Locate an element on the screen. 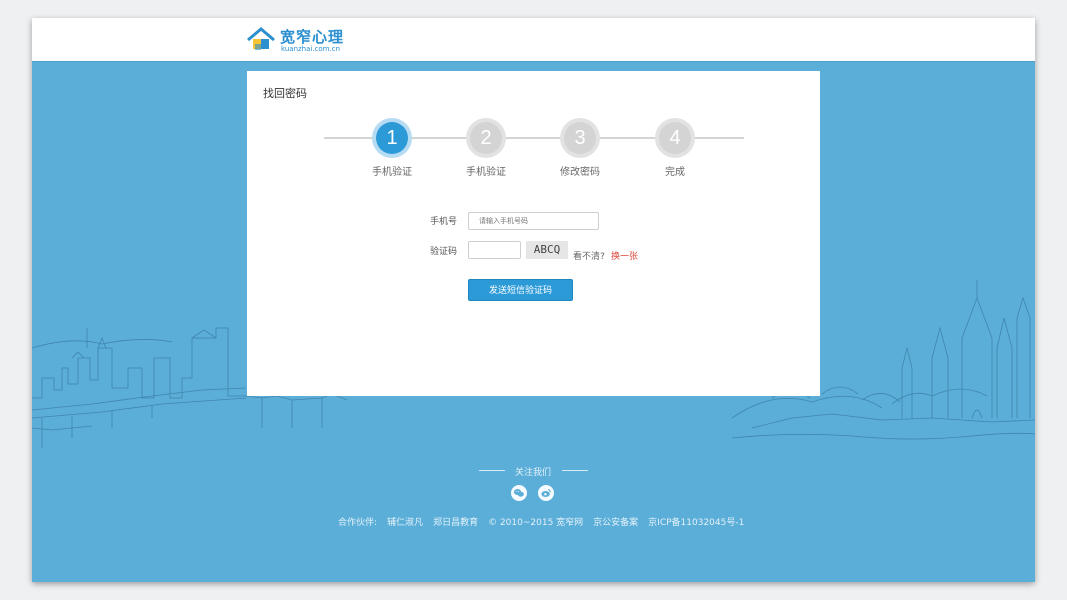  step-number: 1 is located at coordinates (392, 138).